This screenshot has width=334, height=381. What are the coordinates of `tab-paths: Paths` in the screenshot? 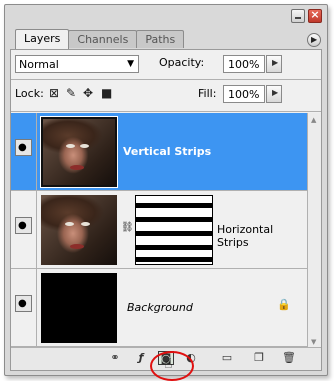 It's located at (160, 39).